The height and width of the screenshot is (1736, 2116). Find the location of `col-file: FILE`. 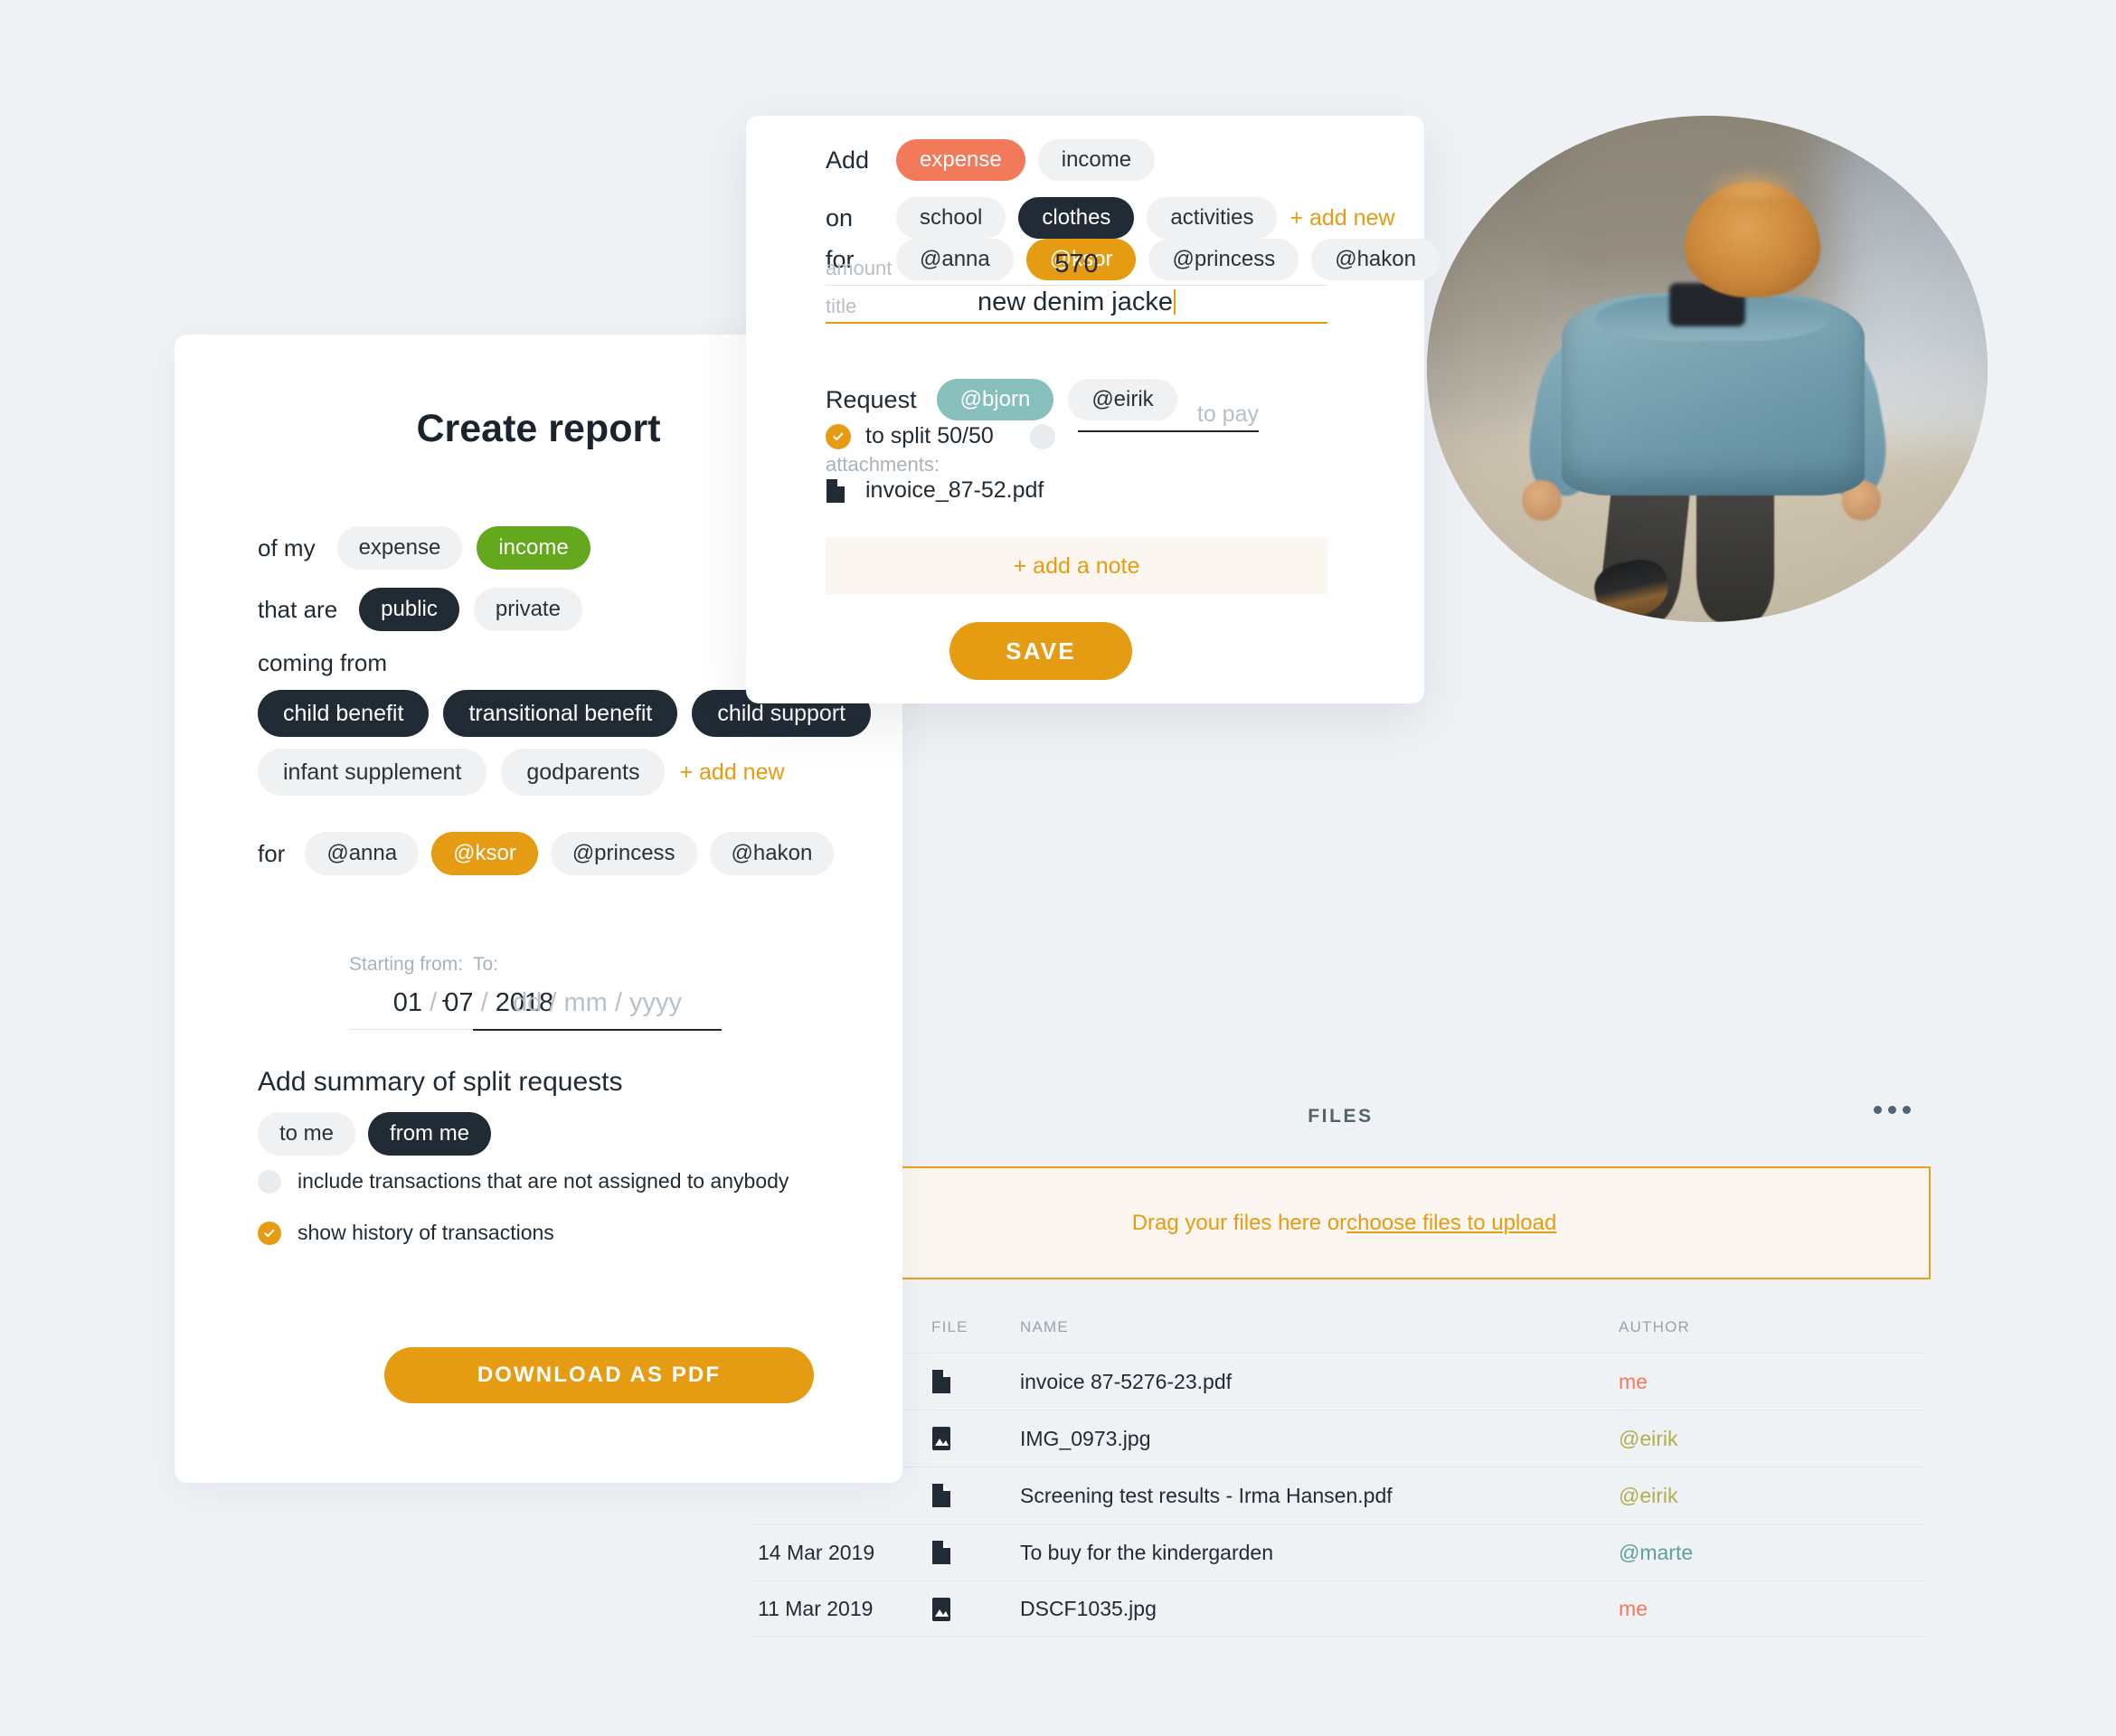

col-file: FILE is located at coordinates (949, 1327).